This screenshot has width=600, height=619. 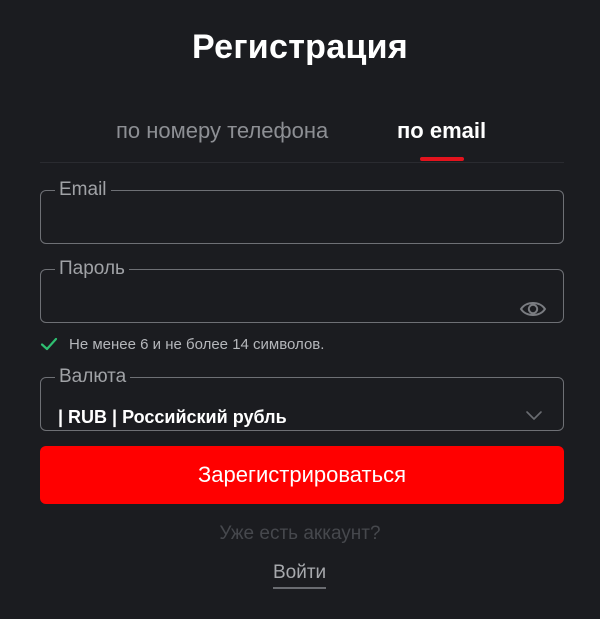 What do you see at coordinates (441, 131) in the screenshot?
I see `tab-email: по email` at bounding box center [441, 131].